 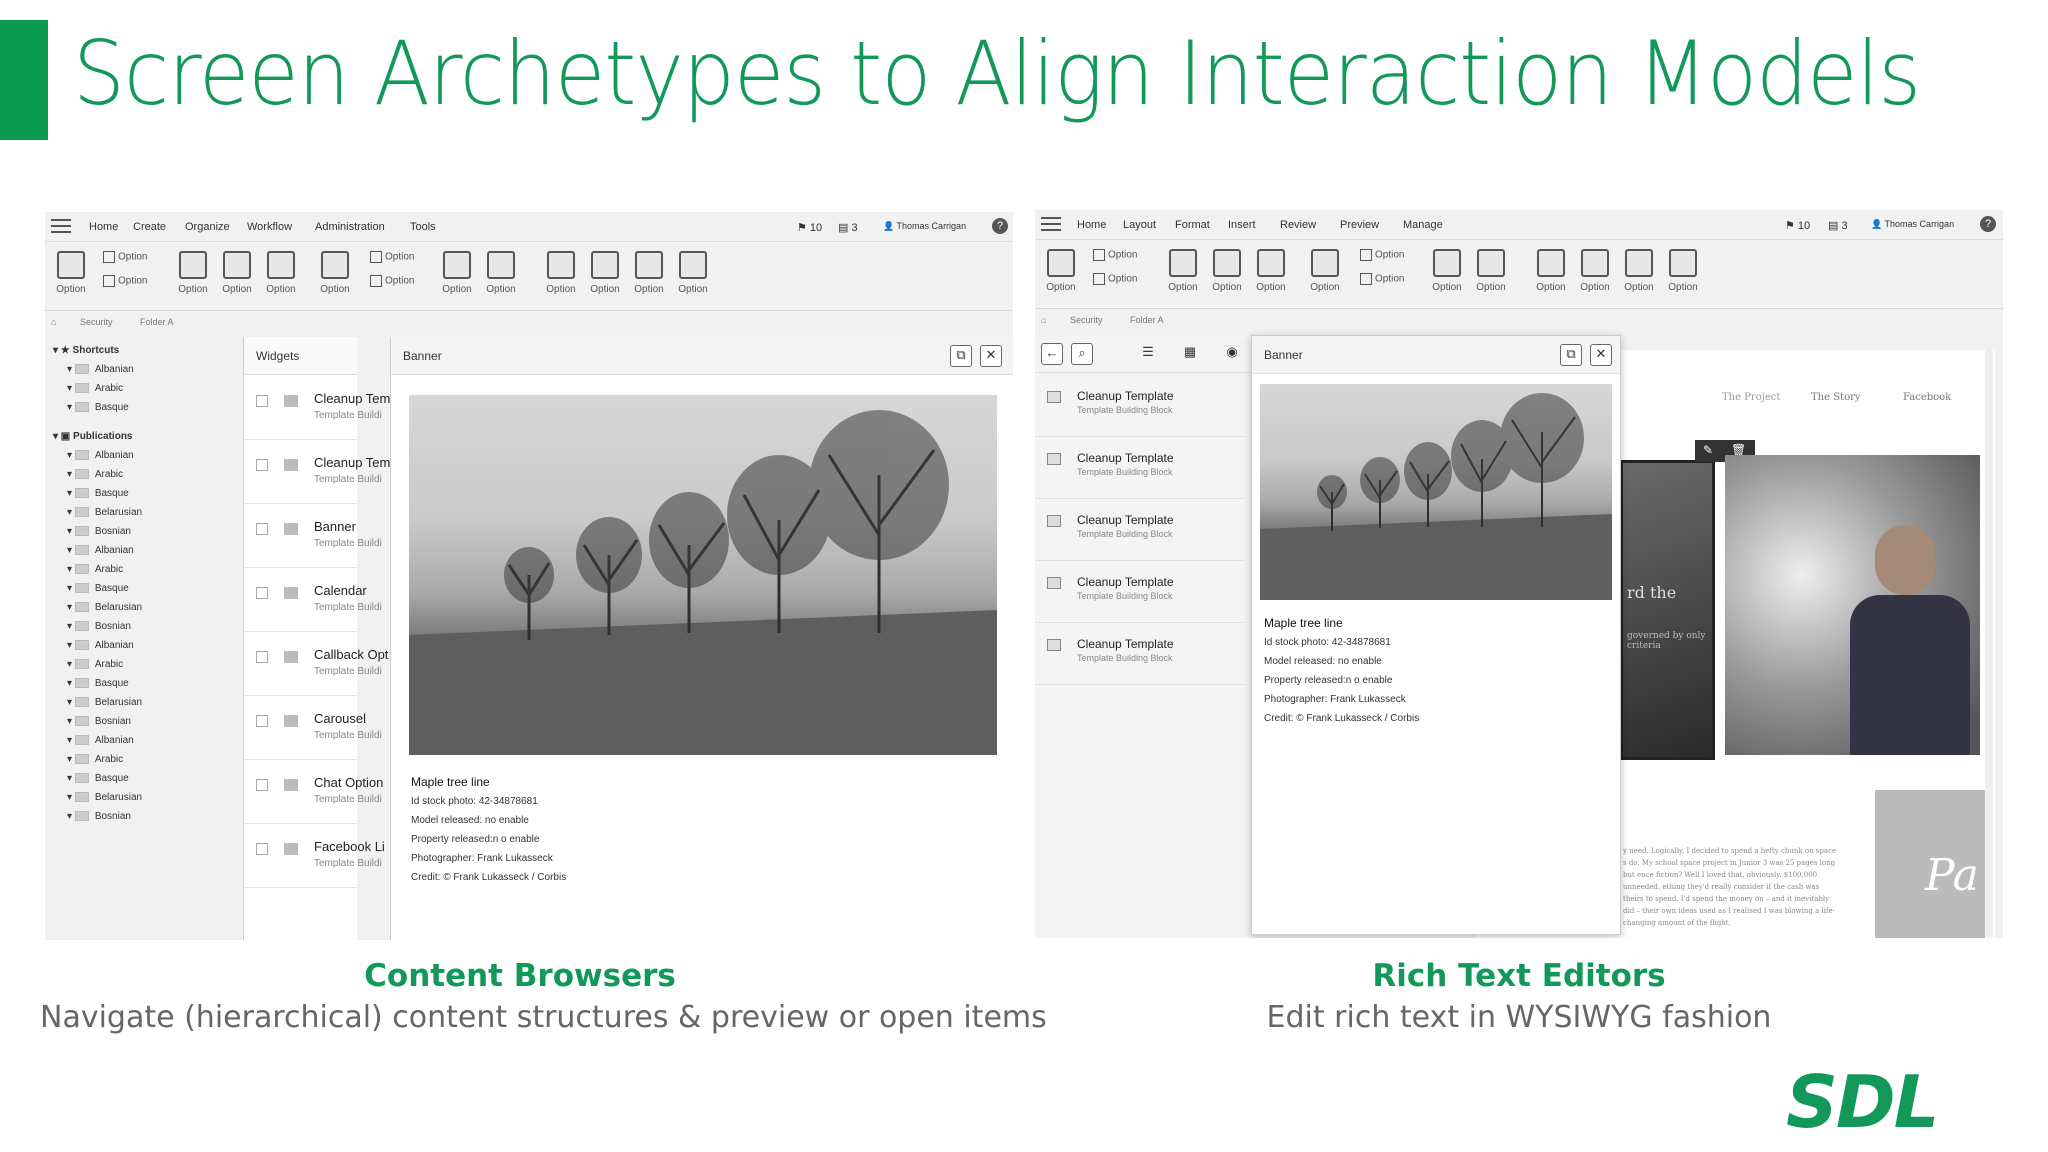 I want to click on widget-row: Callback Opt Template Buildi, so click(x=316, y=664).